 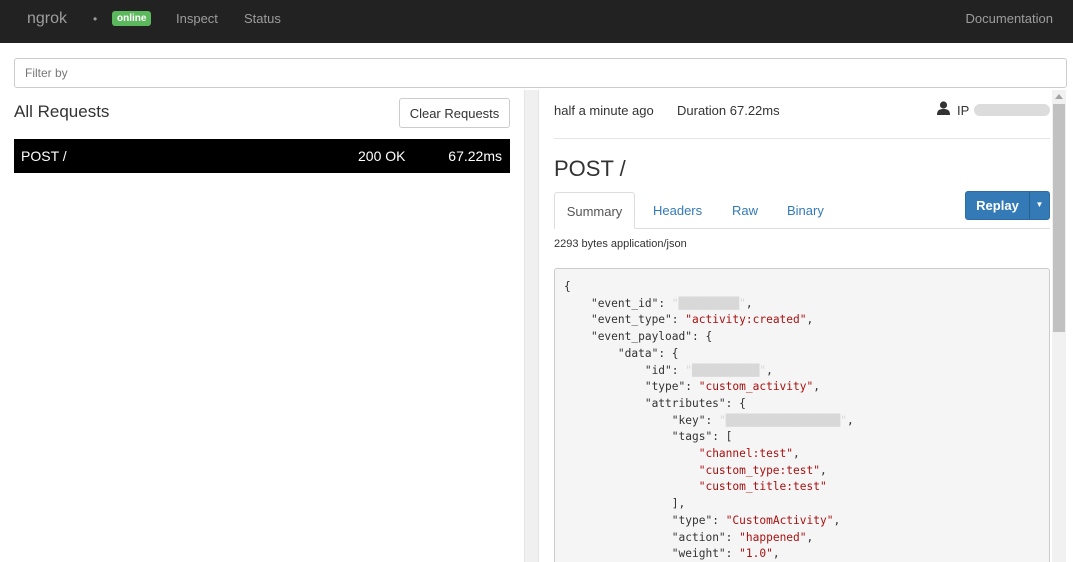 What do you see at coordinates (641, 337) in the screenshot?
I see `json-key: "event_payload"` at bounding box center [641, 337].